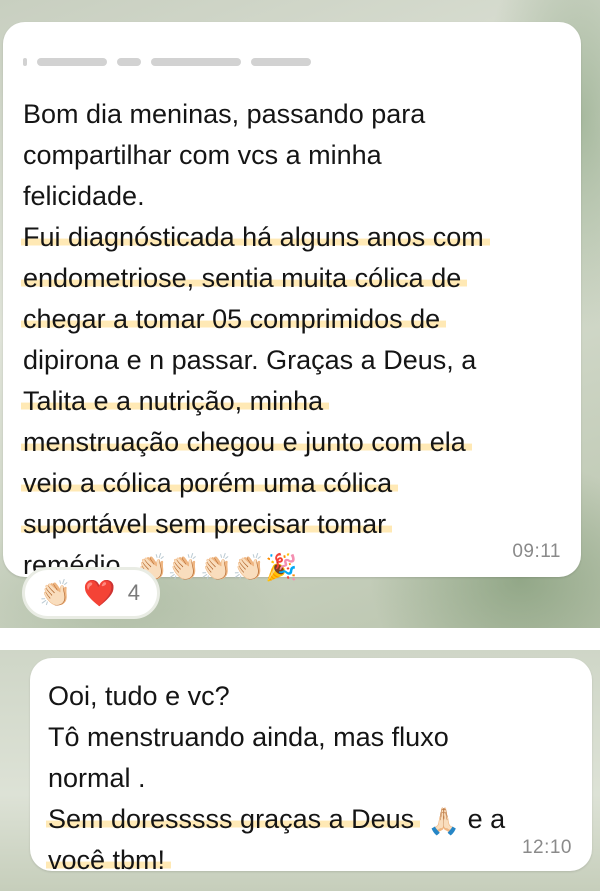  I want to click on clapping-party-emoji: 👏🏻👏🏻👏🏻👏🏻🎉, so click(216, 566).